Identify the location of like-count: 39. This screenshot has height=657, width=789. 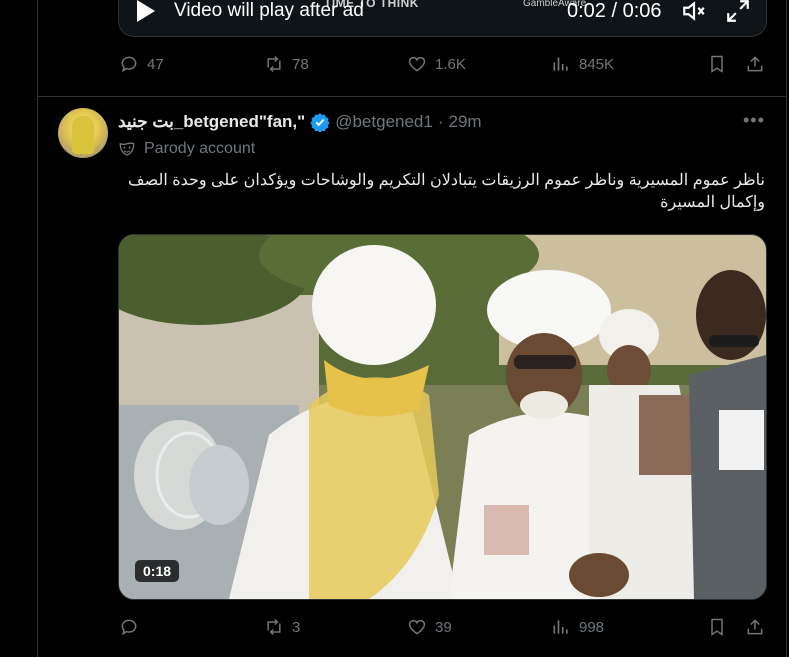
(443, 627).